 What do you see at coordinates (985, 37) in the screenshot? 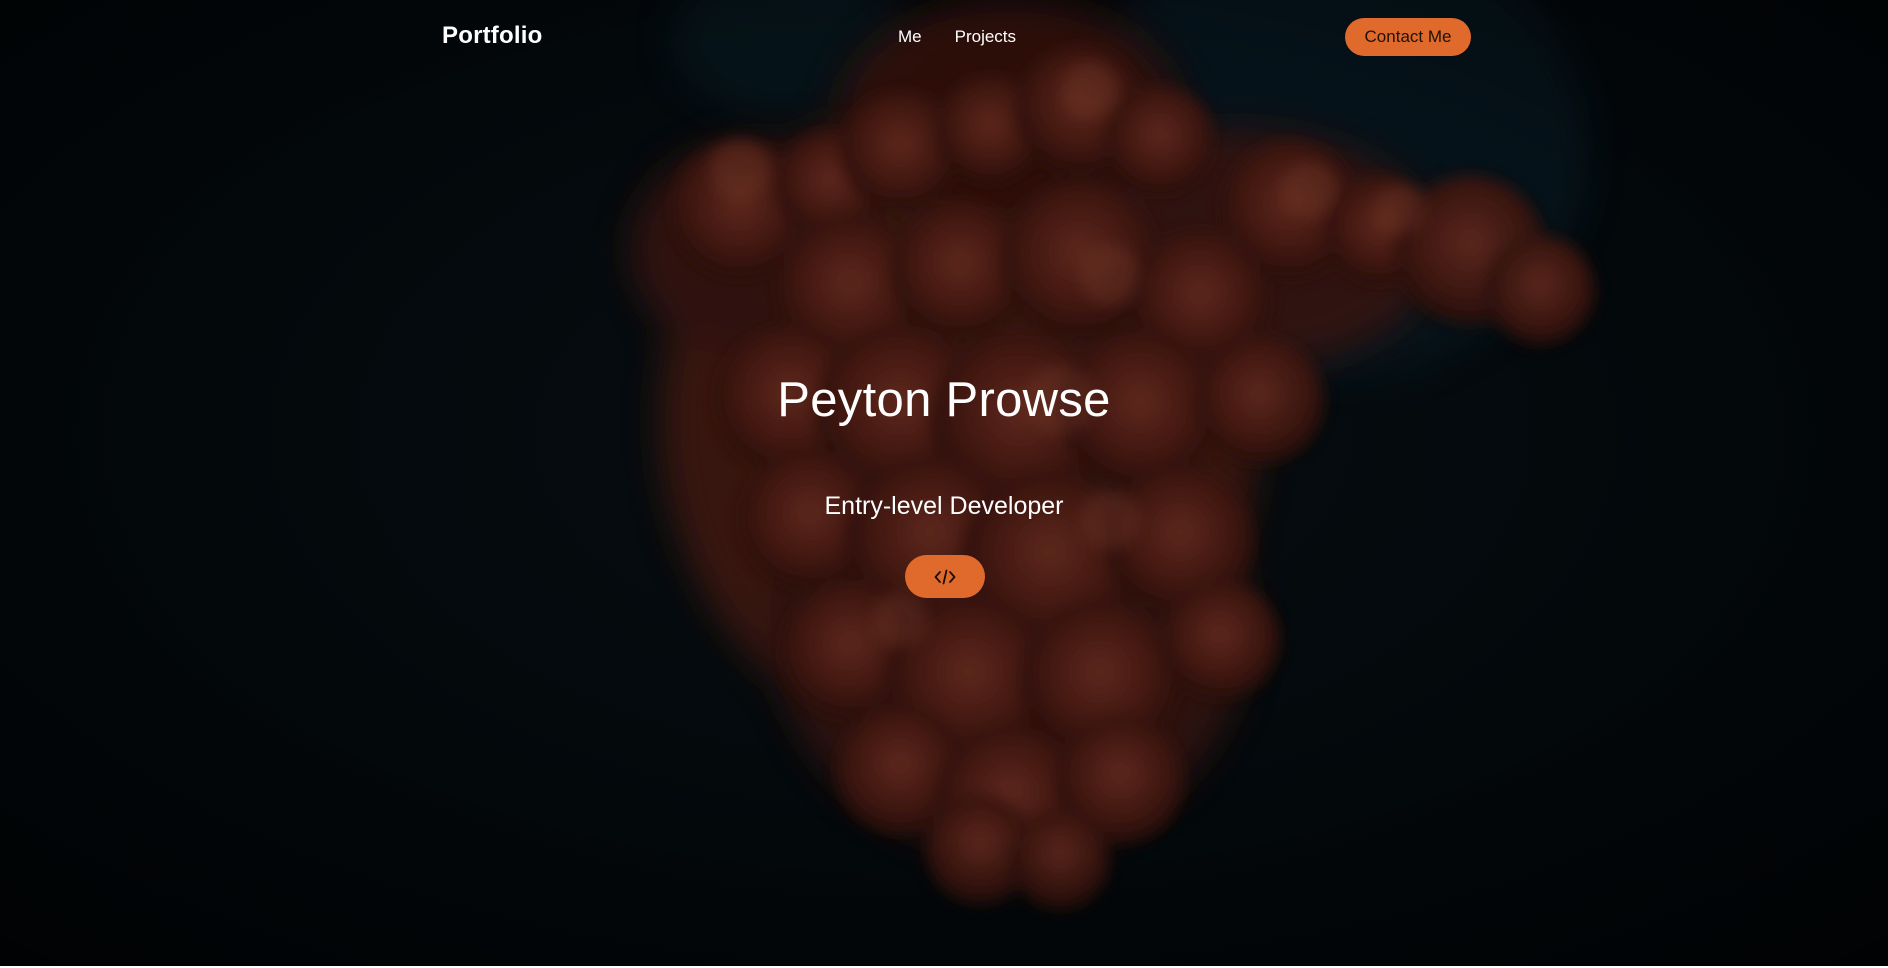
I see `nav-link-projects: Projects` at bounding box center [985, 37].